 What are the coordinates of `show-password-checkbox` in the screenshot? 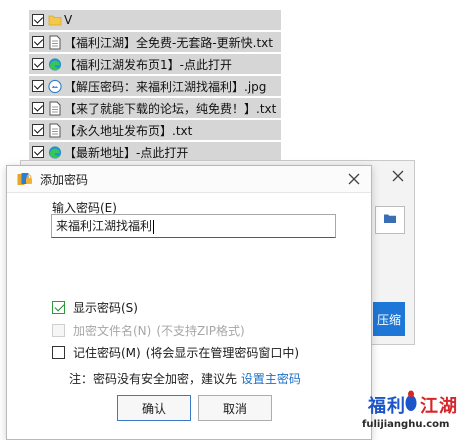 It's located at (58, 307).